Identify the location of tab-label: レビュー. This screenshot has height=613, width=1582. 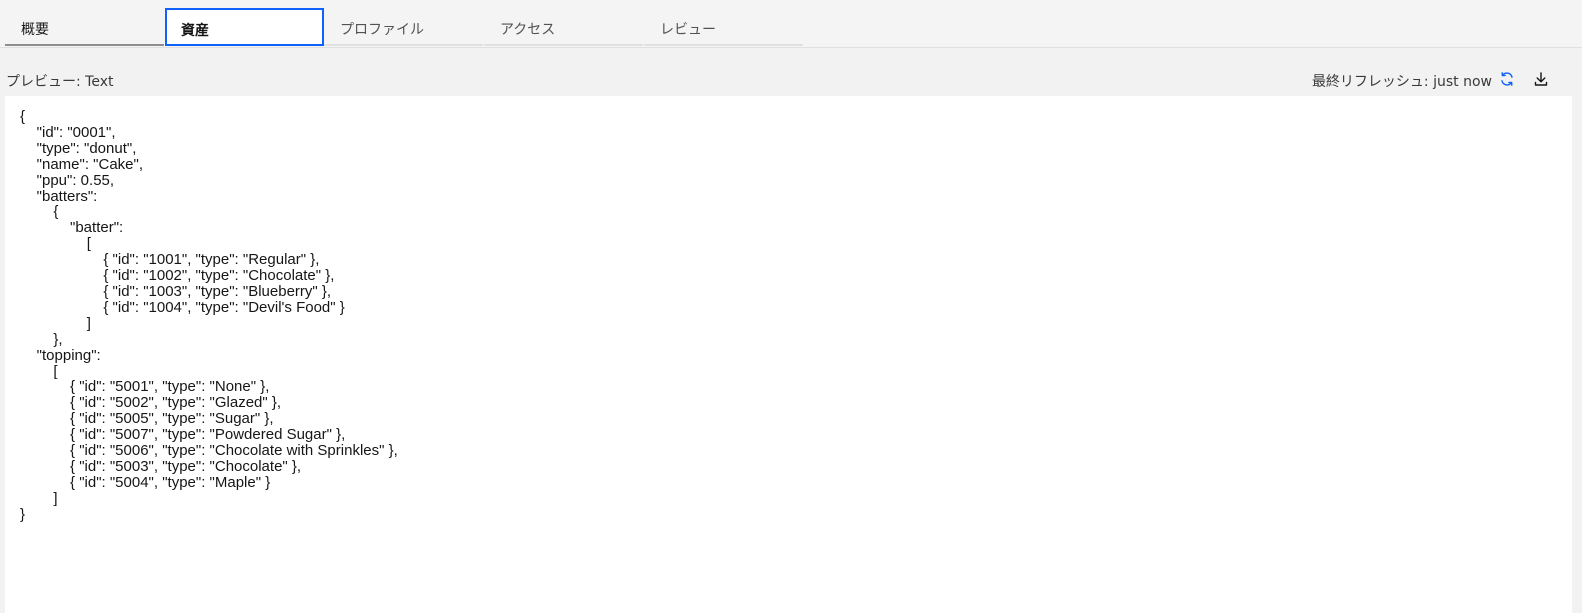
(688, 30).